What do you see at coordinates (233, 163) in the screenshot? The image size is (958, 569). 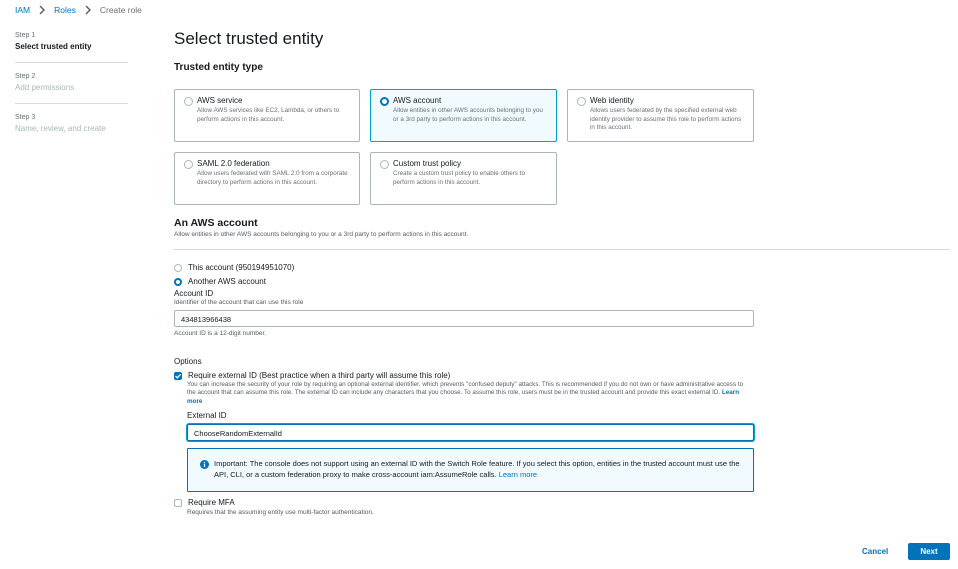 I see `card-title: SAML 2.0 federation` at bounding box center [233, 163].